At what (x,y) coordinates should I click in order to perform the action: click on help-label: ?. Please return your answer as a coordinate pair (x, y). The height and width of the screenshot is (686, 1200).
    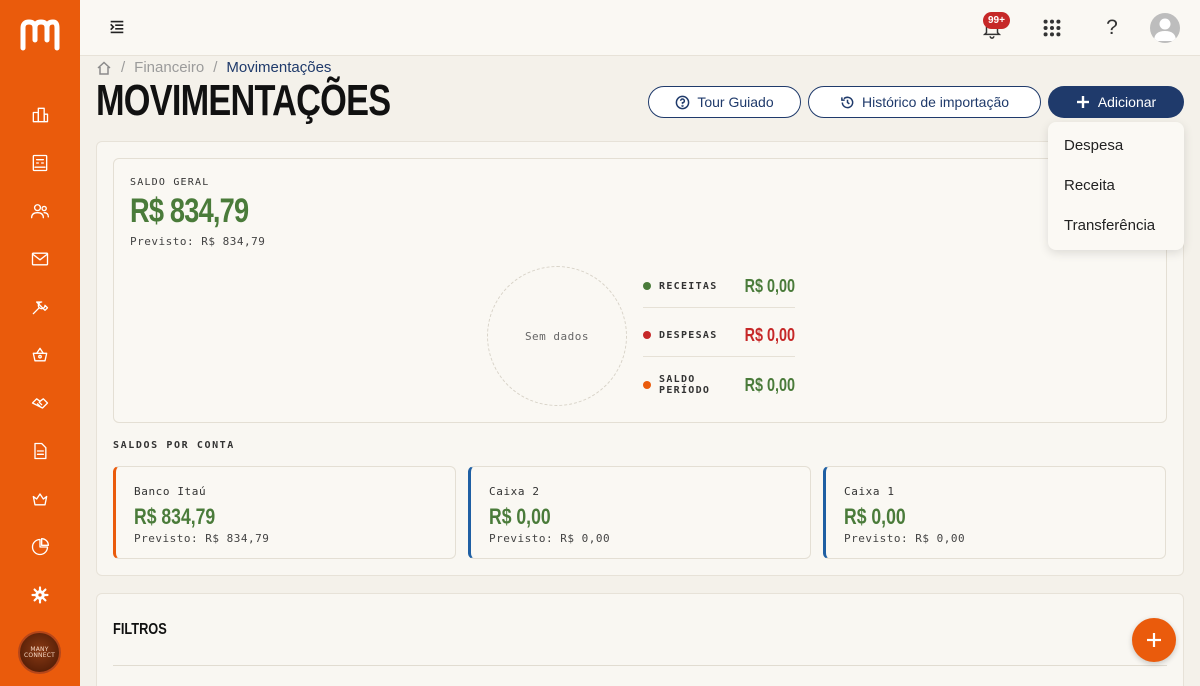
    Looking at the image, I should click on (1112, 27).